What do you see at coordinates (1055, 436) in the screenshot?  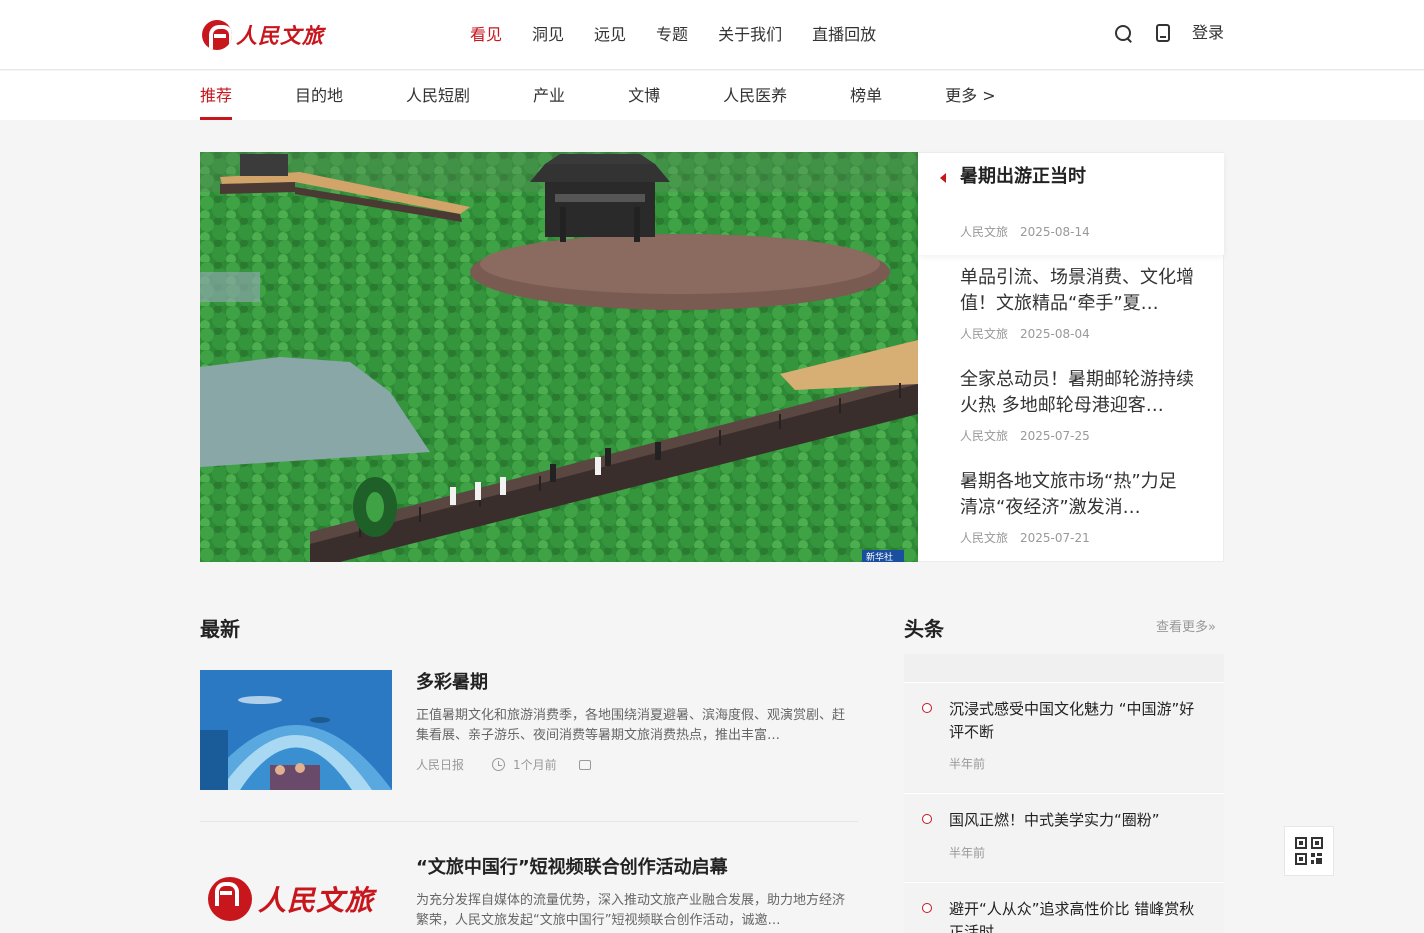 I see `hero-item-date: 2025-07-25` at bounding box center [1055, 436].